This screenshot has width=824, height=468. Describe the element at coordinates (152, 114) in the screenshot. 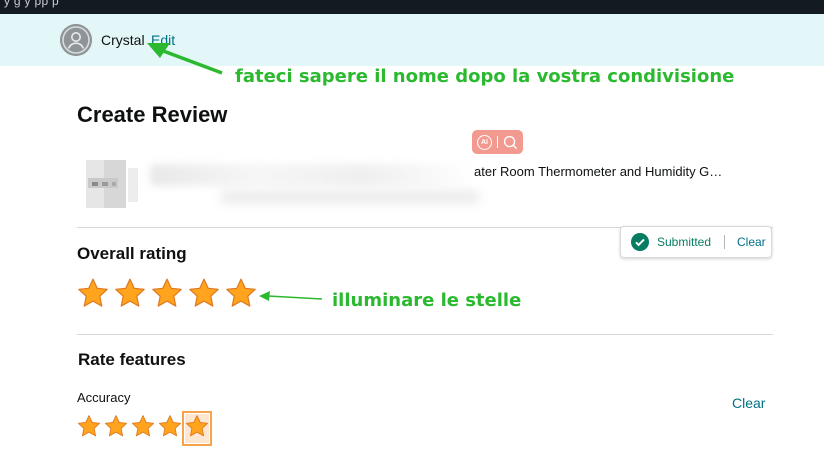

I see `page-title: Create Review` at that location.